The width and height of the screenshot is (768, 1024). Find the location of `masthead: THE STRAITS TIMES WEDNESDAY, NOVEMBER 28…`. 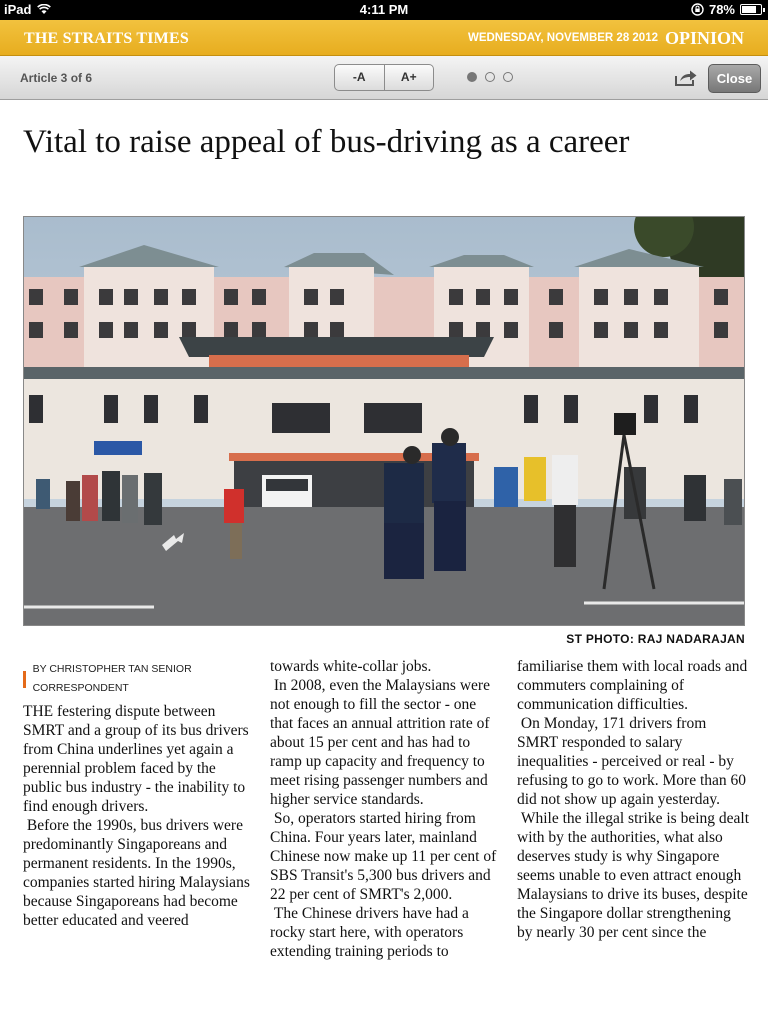

masthead: THE STRAITS TIMES WEDNESDAY, NOVEMBER 28… is located at coordinates (384, 38).